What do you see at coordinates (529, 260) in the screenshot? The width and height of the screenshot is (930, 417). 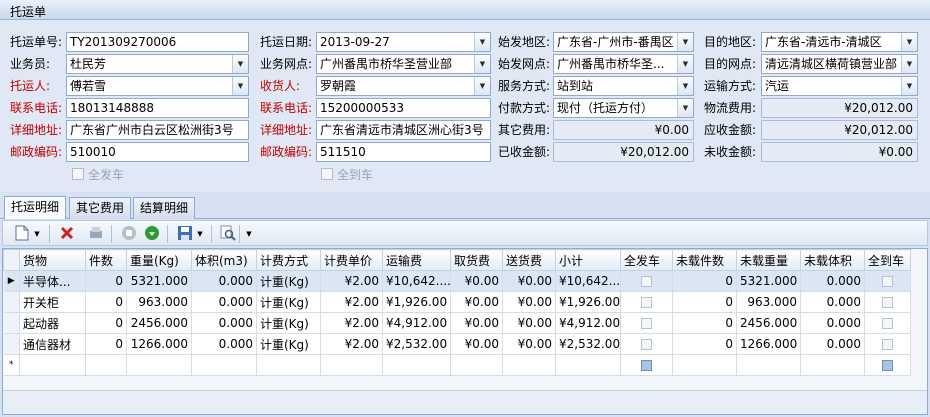 I see `col-delivery-fee: 送货费` at bounding box center [529, 260].